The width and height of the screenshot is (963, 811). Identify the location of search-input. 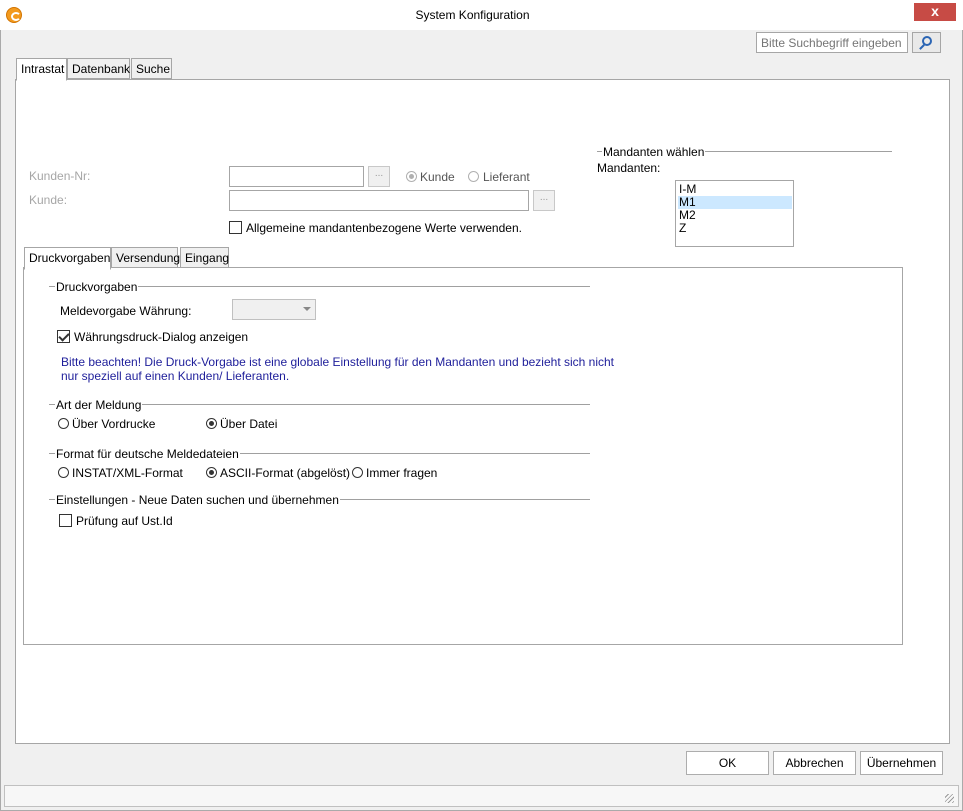
(832, 42).